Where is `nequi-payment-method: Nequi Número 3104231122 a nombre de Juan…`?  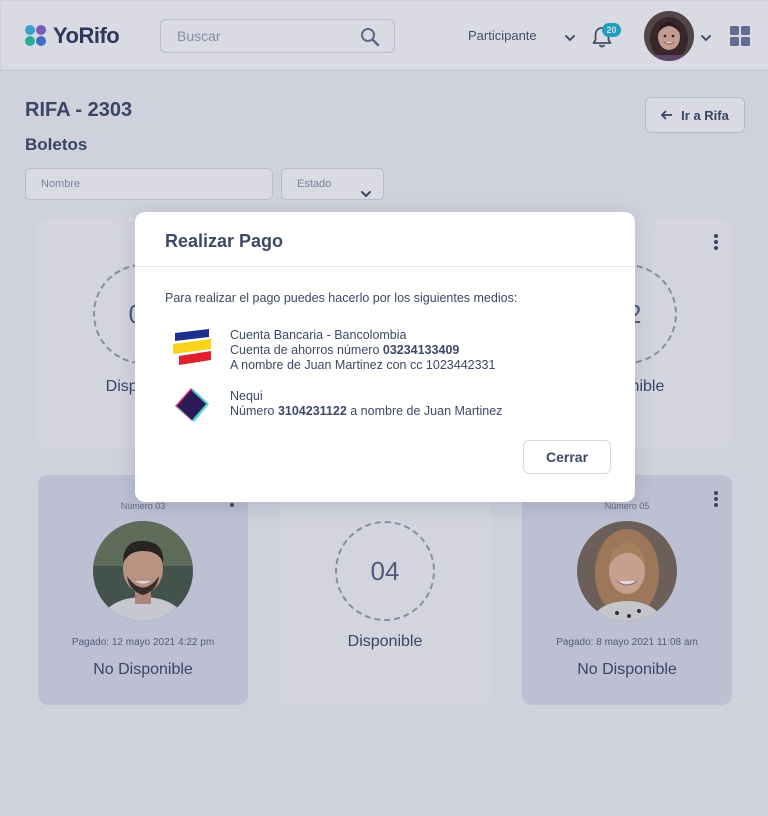
nequi-payment-method: Nequi Número 3104231122 a nombre de Juan… is located at coordinates (336, 407).